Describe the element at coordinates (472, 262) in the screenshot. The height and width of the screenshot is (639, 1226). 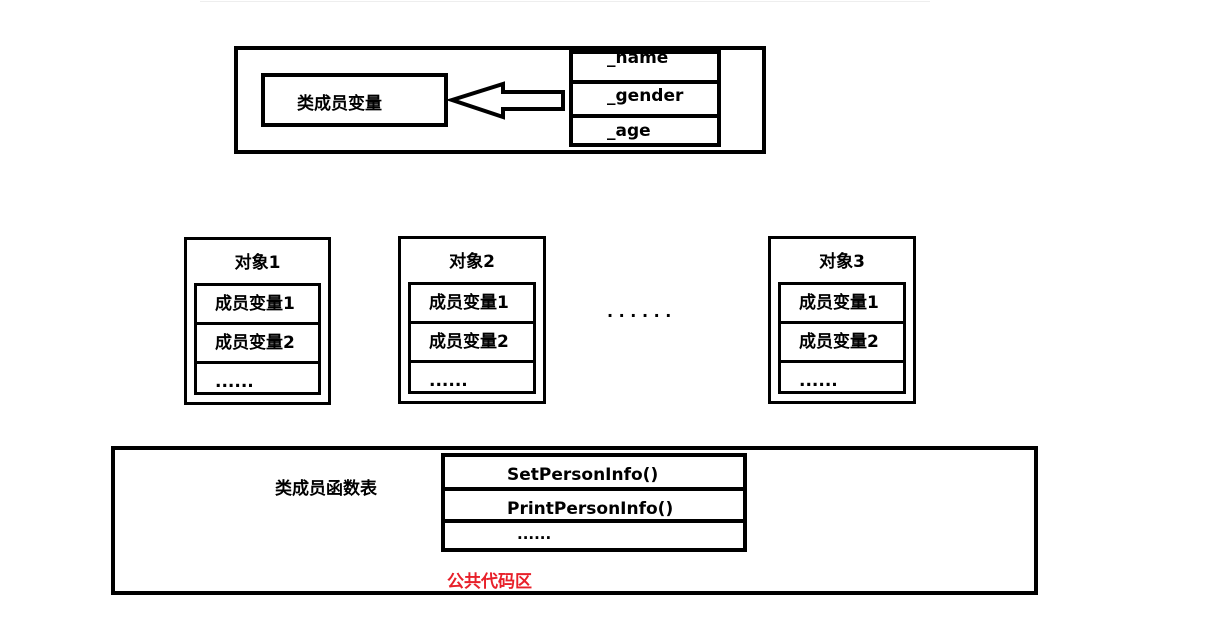
I see `object-title: 对象2` at that location.